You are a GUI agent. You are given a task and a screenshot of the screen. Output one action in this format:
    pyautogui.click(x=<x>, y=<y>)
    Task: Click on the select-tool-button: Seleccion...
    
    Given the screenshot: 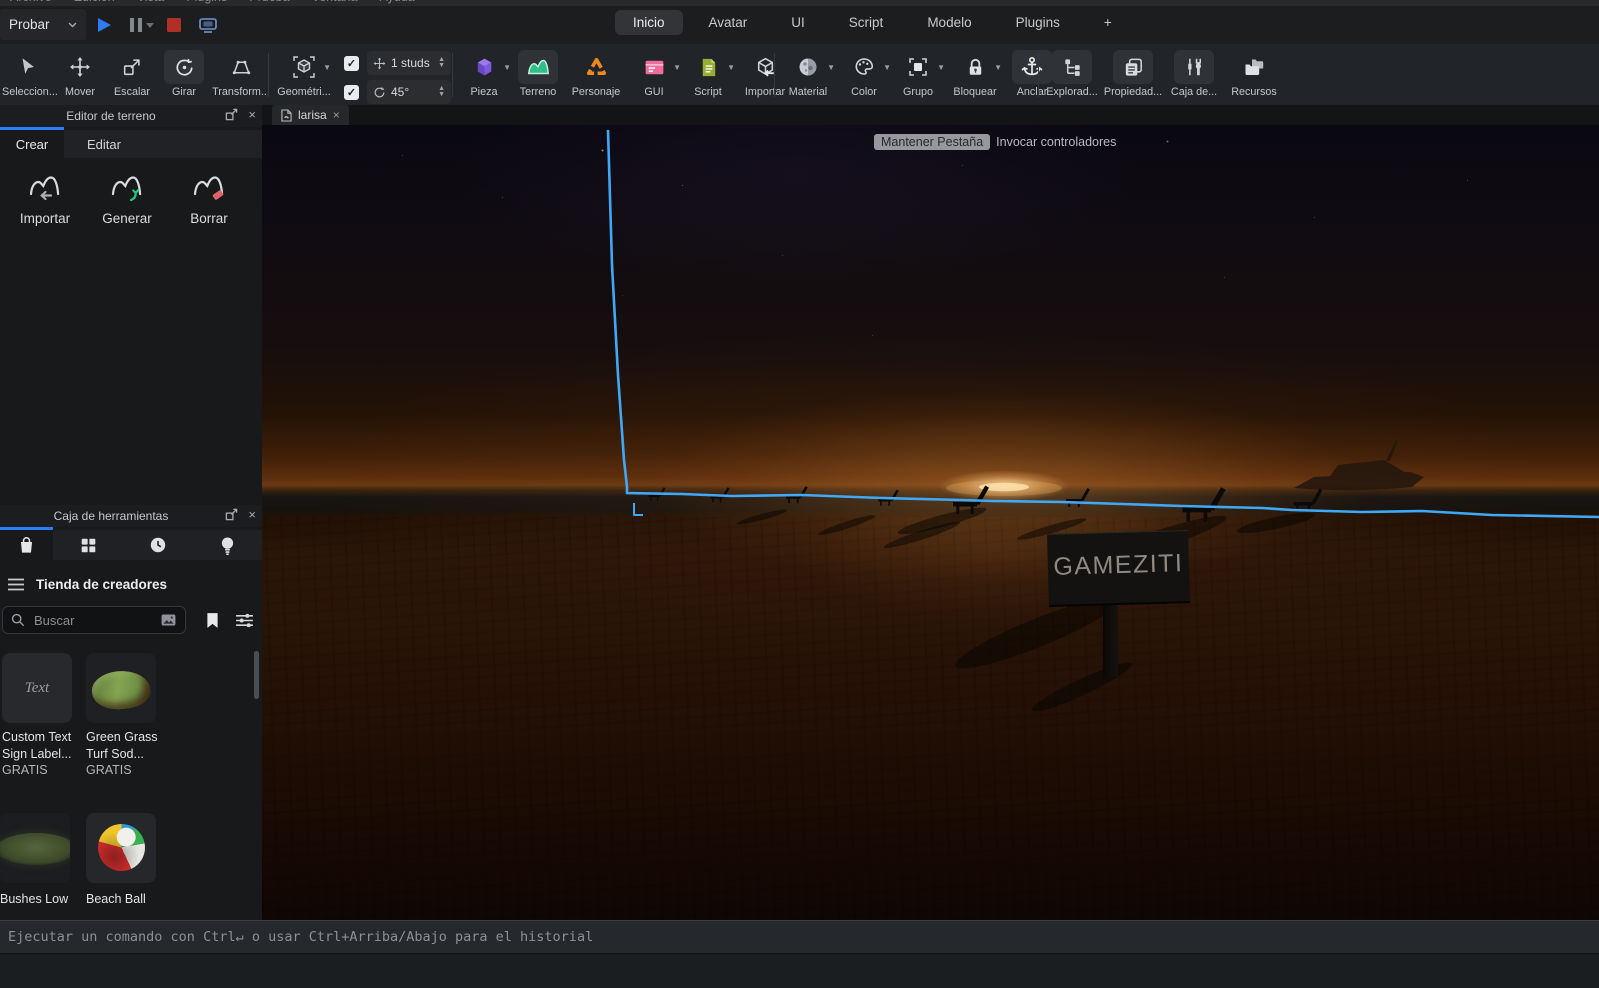 What is the action you would take?
    pyautogui.click(x=30, y=74)
    